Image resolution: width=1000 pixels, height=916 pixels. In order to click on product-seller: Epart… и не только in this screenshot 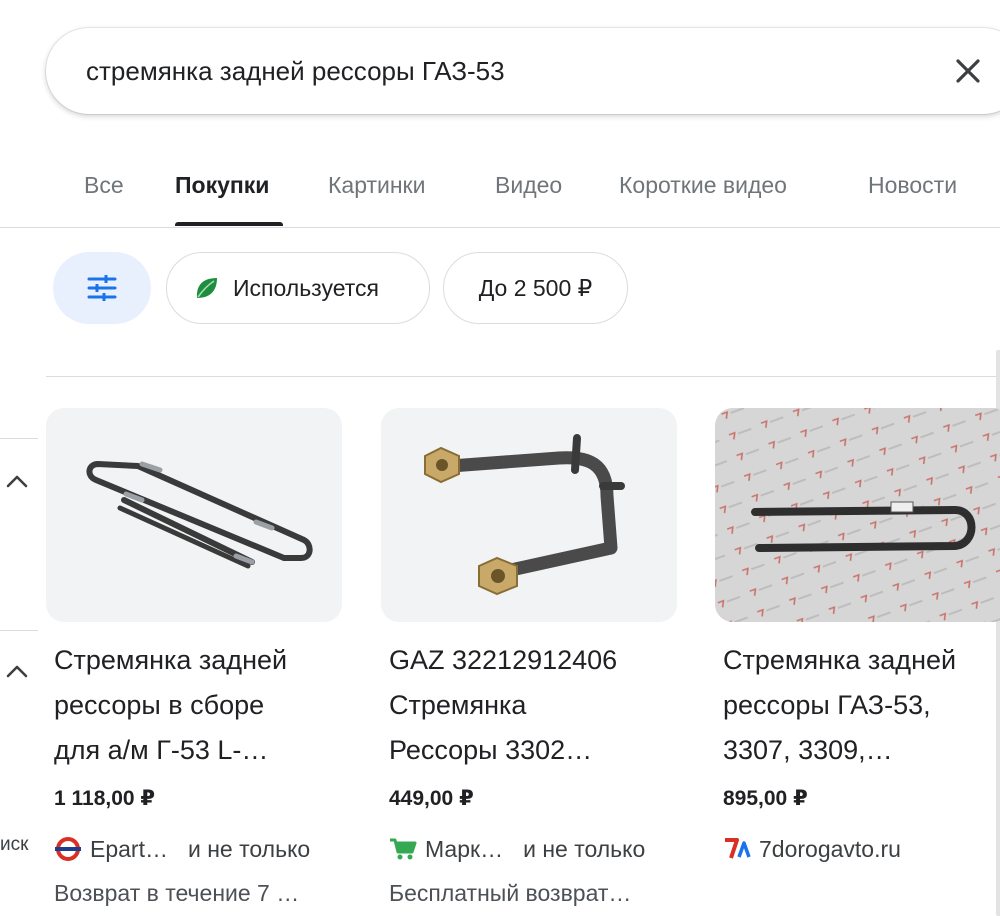, I will do `click(199, 849)`.